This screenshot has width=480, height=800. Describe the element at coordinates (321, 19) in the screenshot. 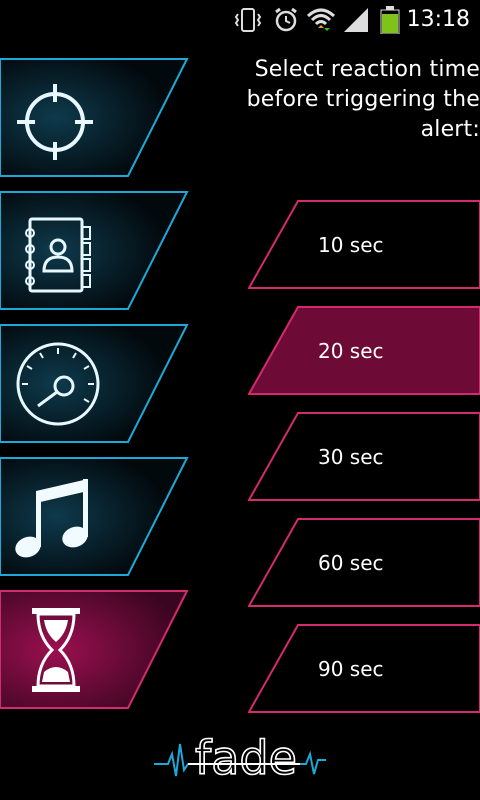

I see `wifi-icon` at that location.